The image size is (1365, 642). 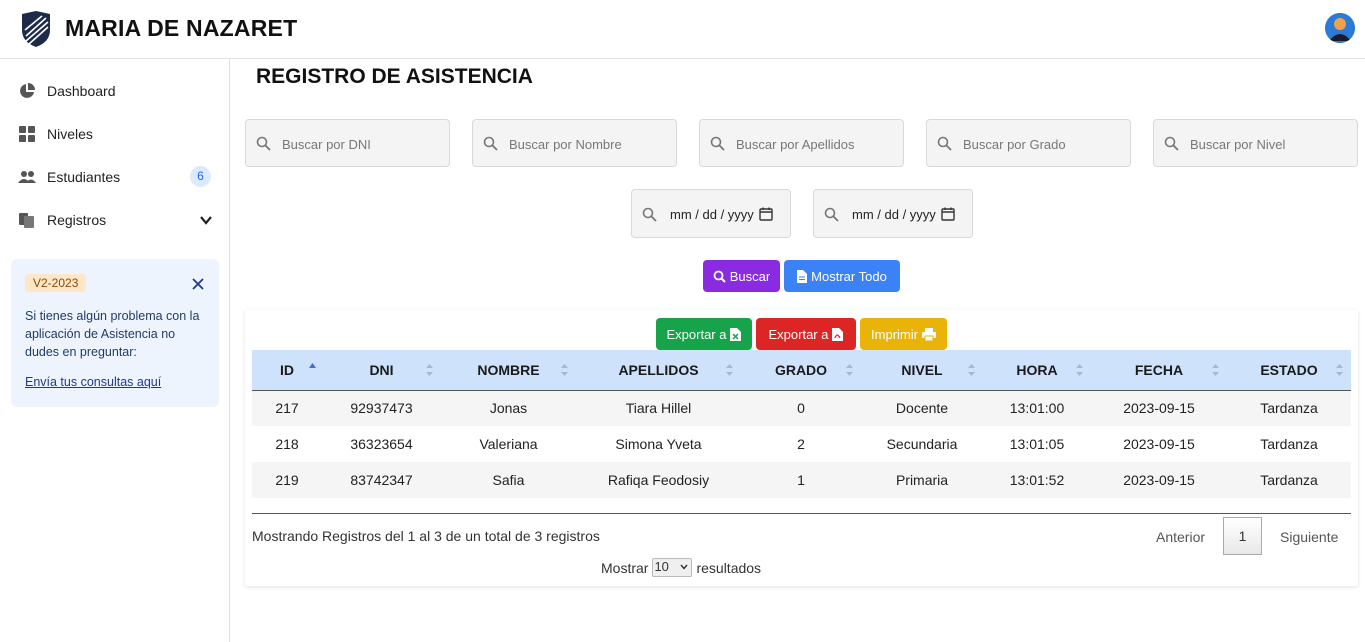 I want to click on print-label: Imprimir, so click(x=894, y=334).